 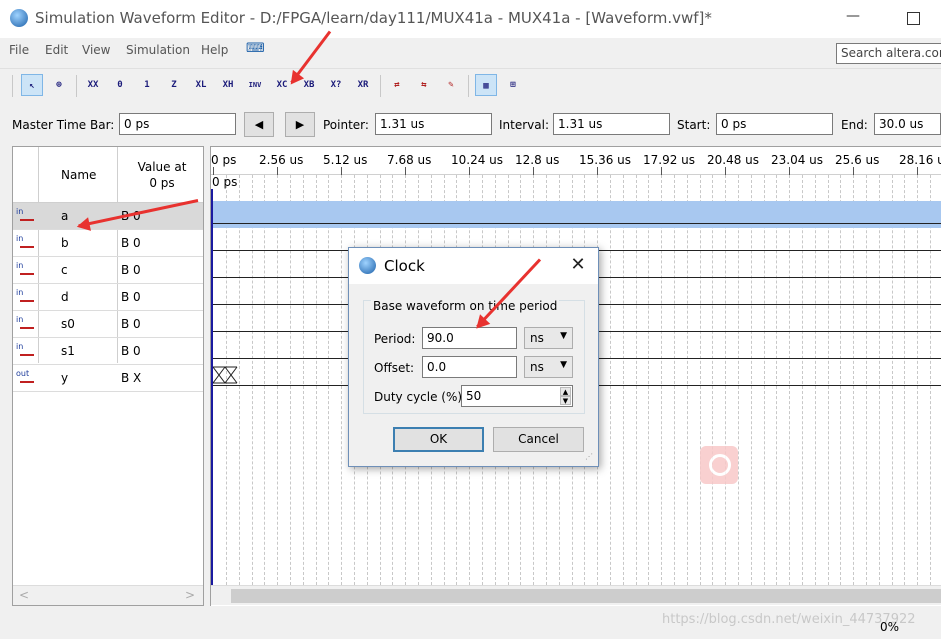 What do you see at coordinates (108, 216) in the screenshot?
I see `signal-row-a: in a B 0` at bounding box center [108, 216].